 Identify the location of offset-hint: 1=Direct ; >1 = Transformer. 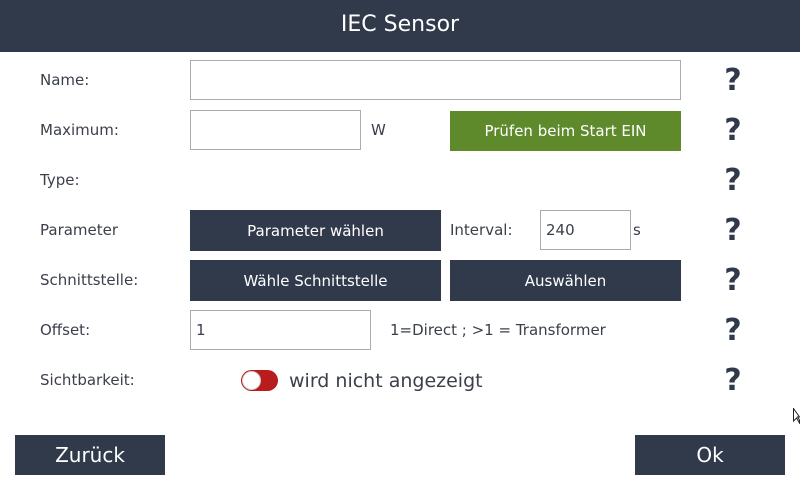
(498, 330).